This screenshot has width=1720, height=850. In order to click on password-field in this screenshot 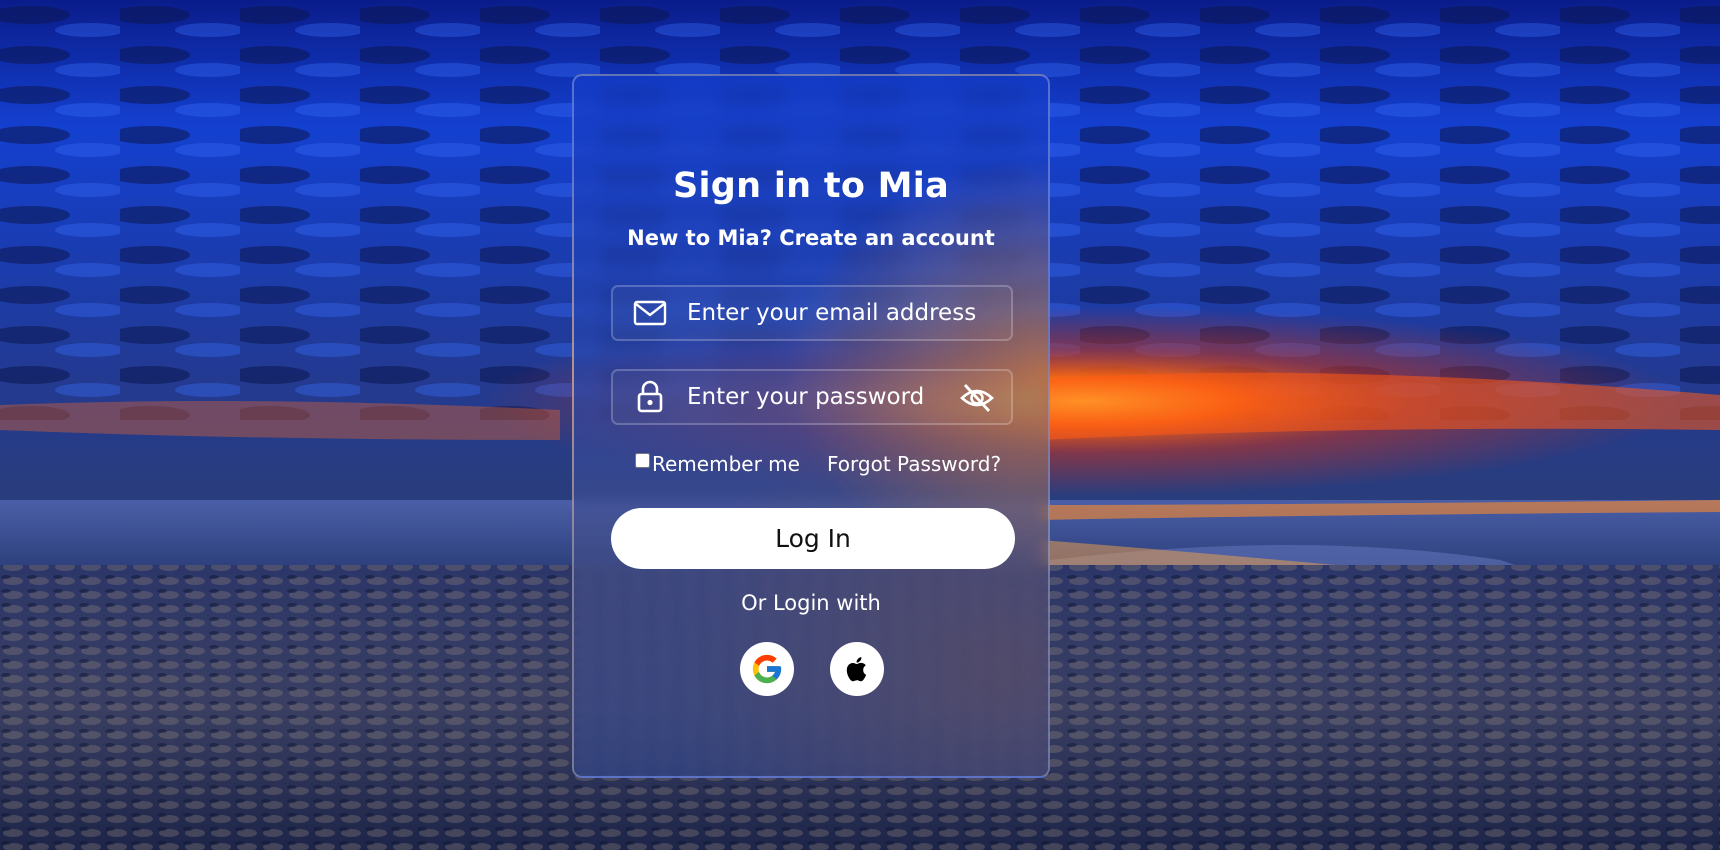, I will do `click(812, 397)`.